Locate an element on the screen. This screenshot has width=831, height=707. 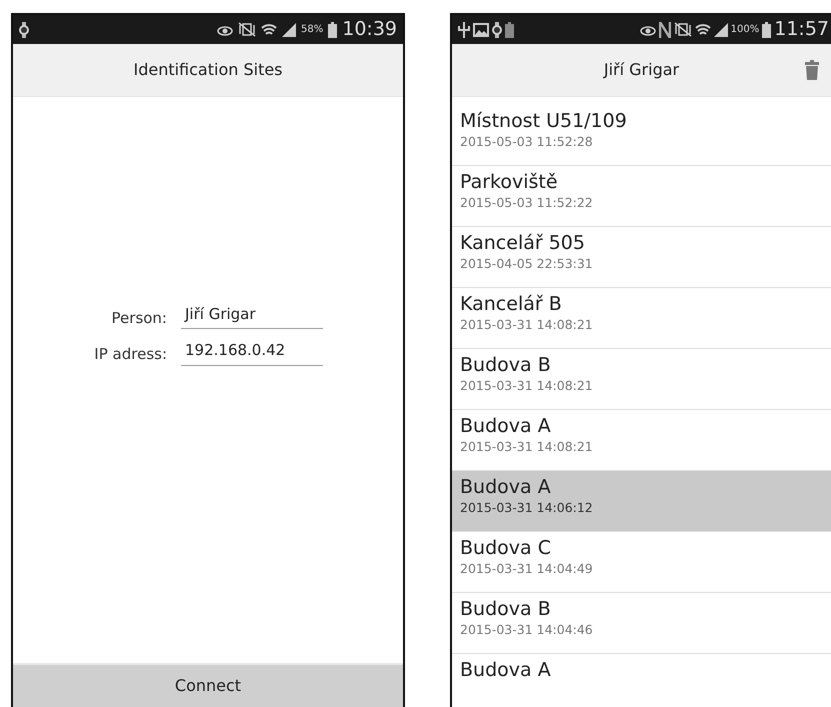
list-item: Budova B 2015-03-31 14:08:21 is located at coordinates (641, 379).